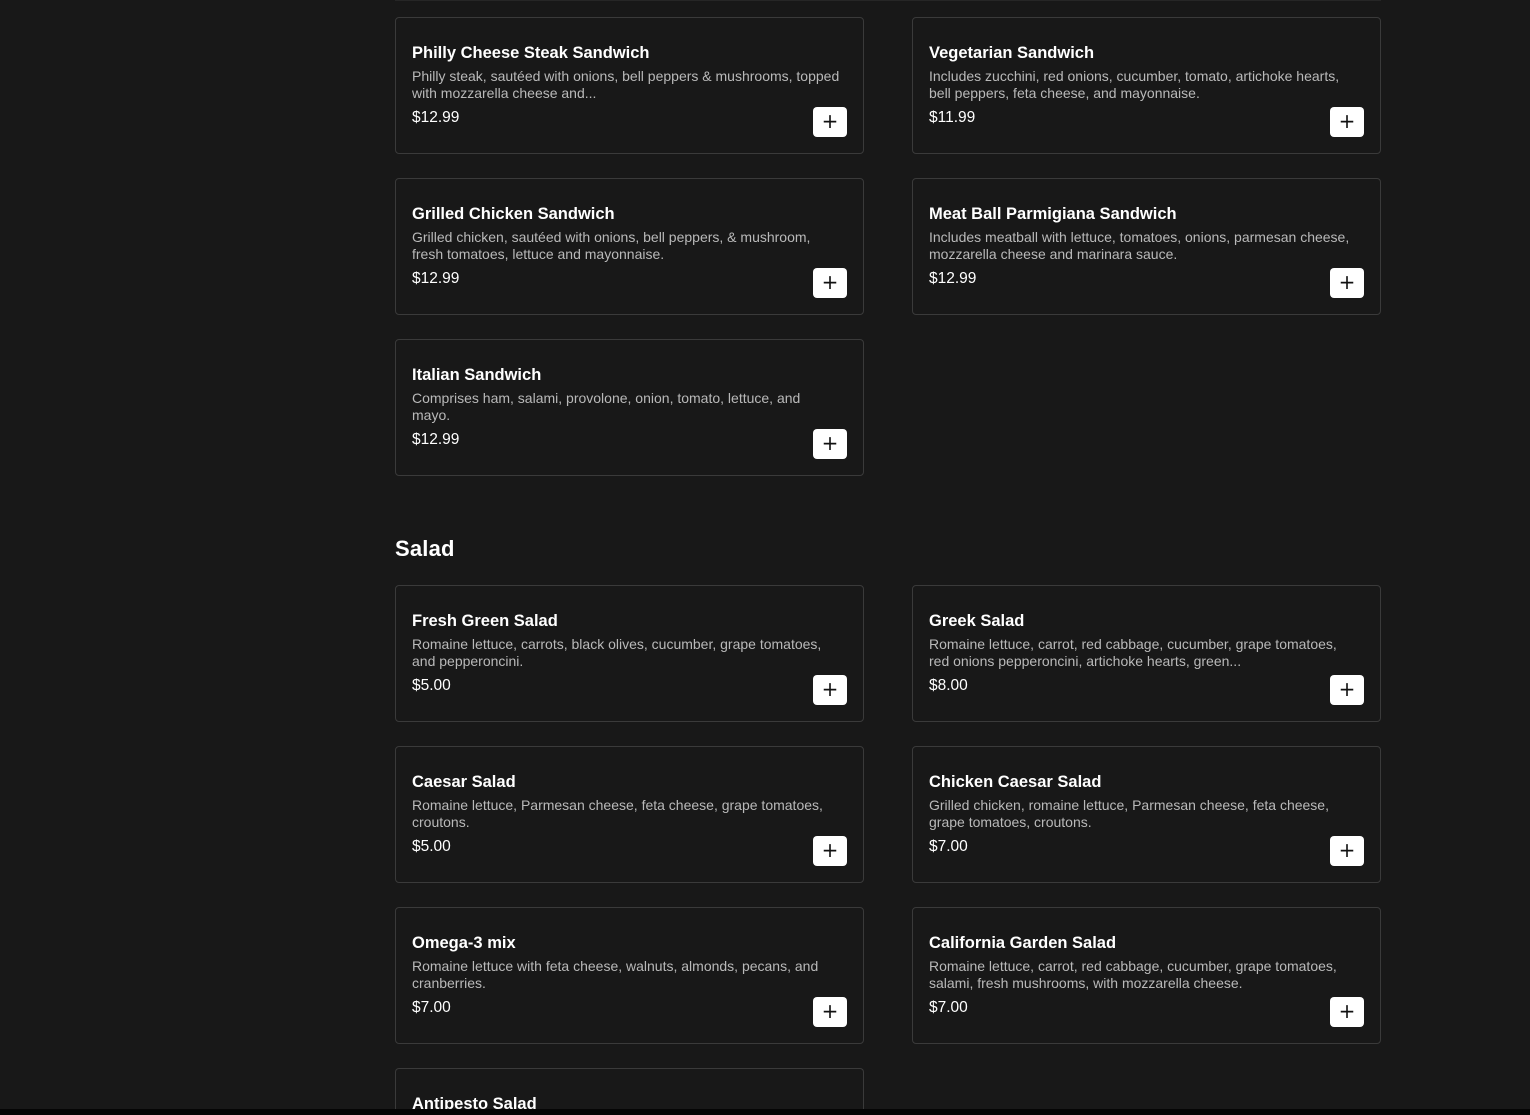 Image resolution: width=1530 pixels, height=1115 pixels. What do you see at coordinates (1053, 214) in the screenshot?
I see `item-name: Meat Ball Parmigiana Sandwich` at bounding box center [1053, 214].